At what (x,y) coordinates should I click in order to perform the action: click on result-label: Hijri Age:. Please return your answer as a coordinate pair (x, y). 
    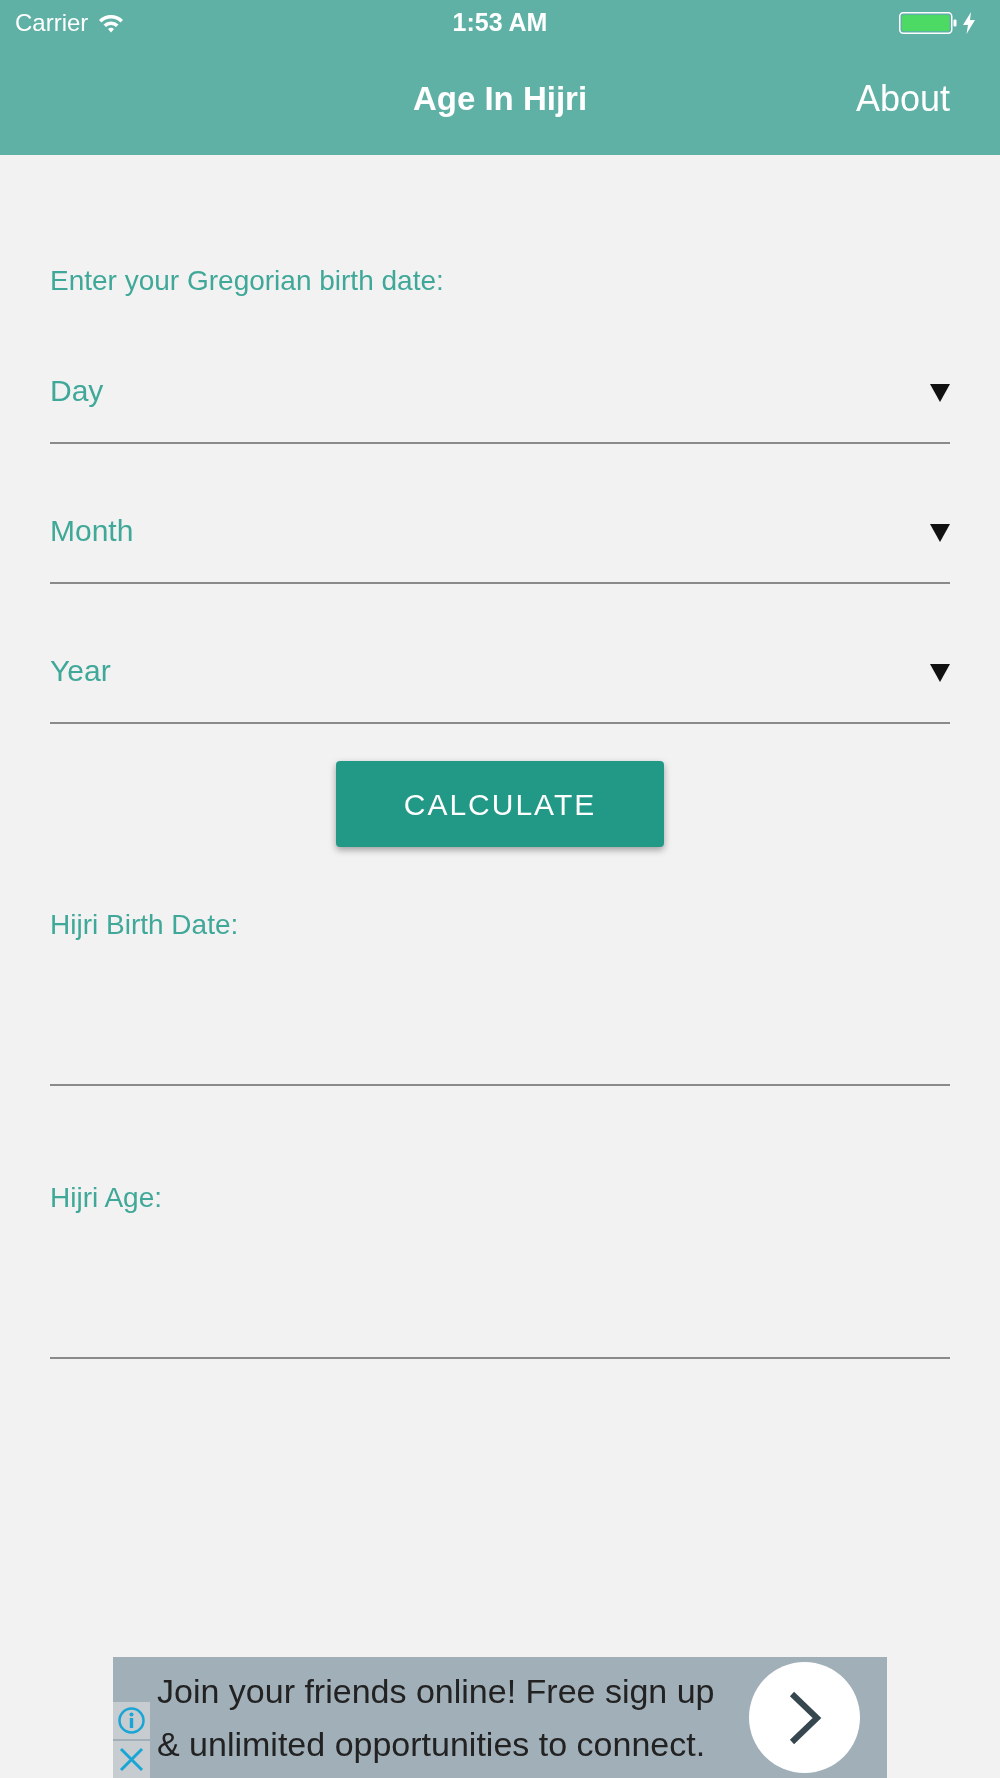
    Looking at the image, I should click on (107, 1198).